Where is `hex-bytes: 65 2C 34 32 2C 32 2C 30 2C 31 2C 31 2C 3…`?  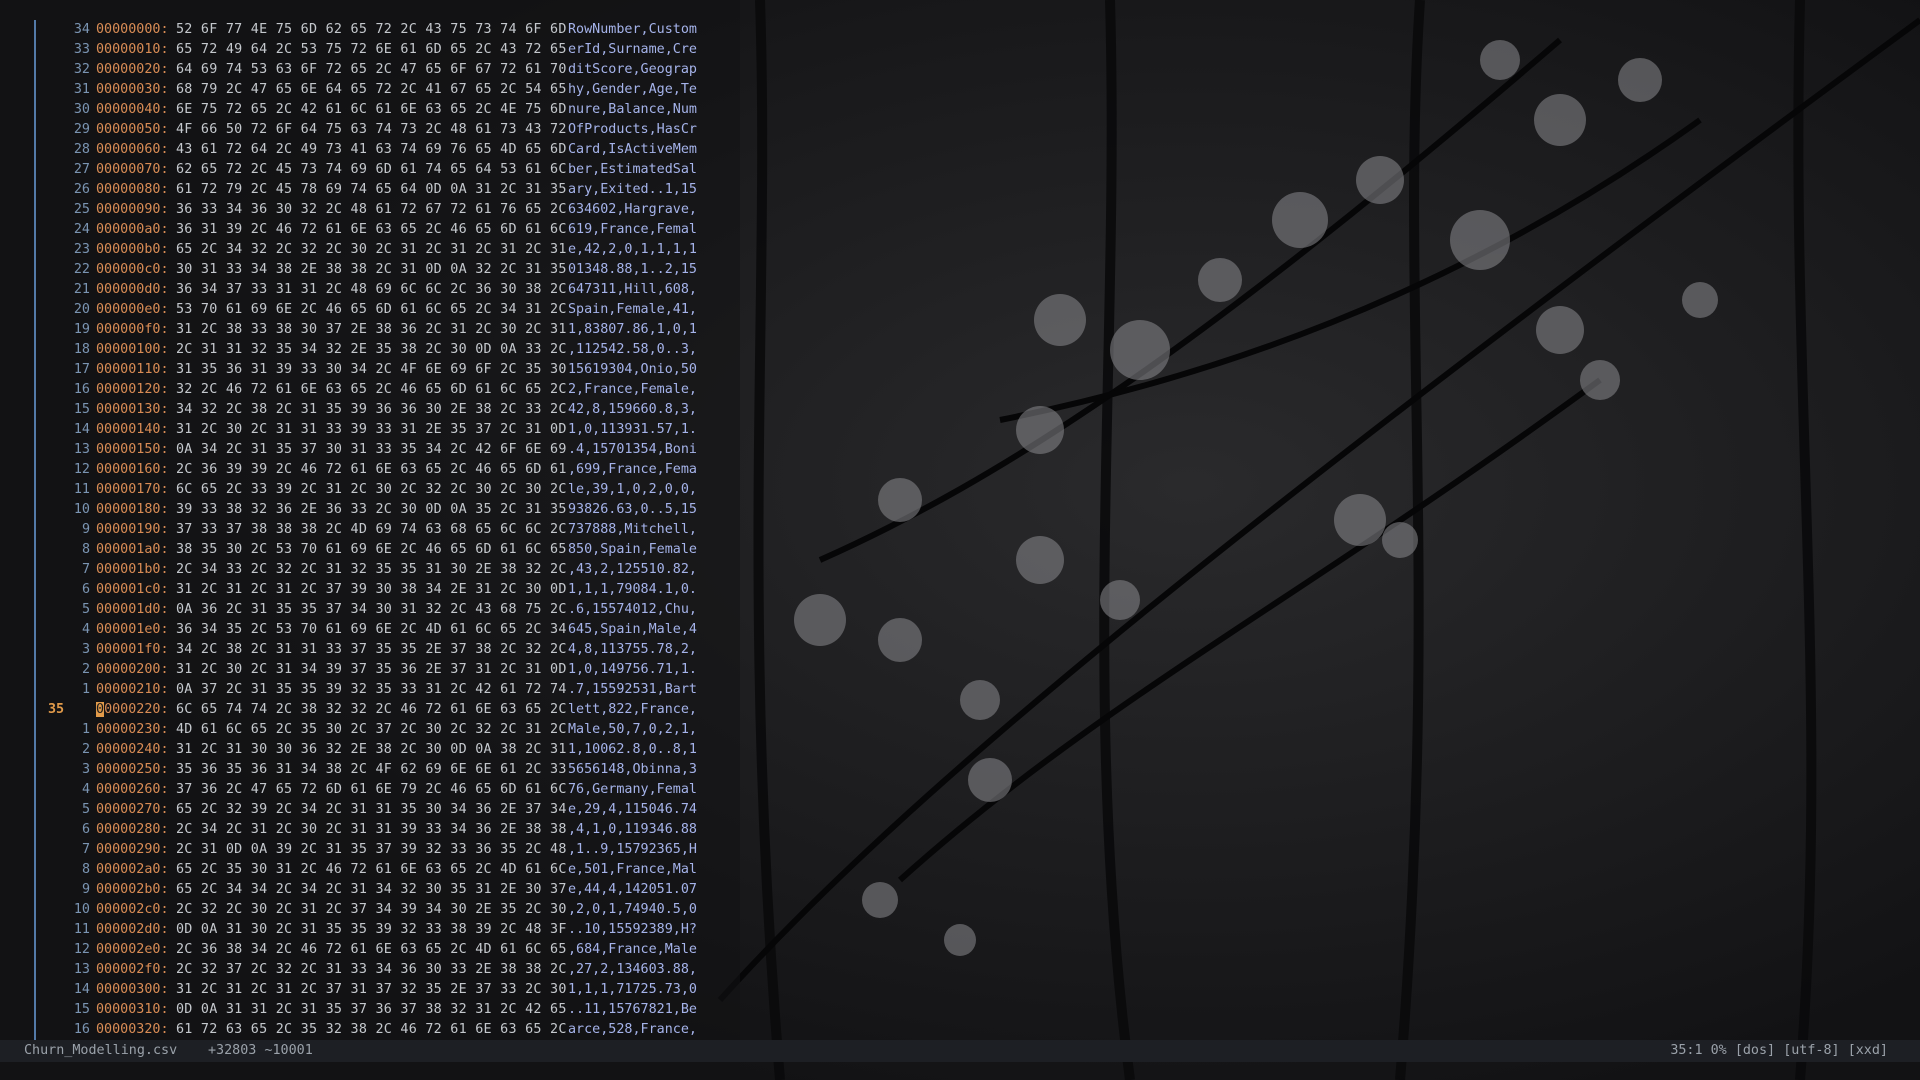 hex-bytes: 65 2C 34 32 2C 32 2C 30 2C 31 2C 31 2C 3… is located at coordinates (371, 250).